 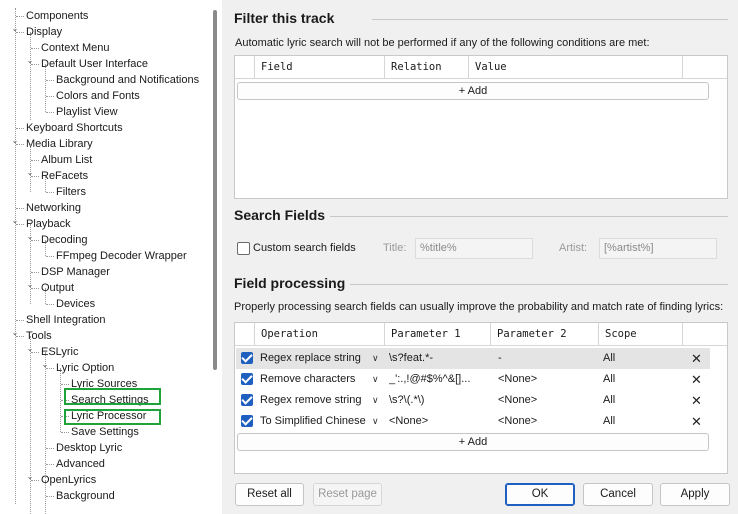 What do you see at coordinates (85, 496) in the screenshot?
I see `tree-item: Background` at bounding box center [85, 496].